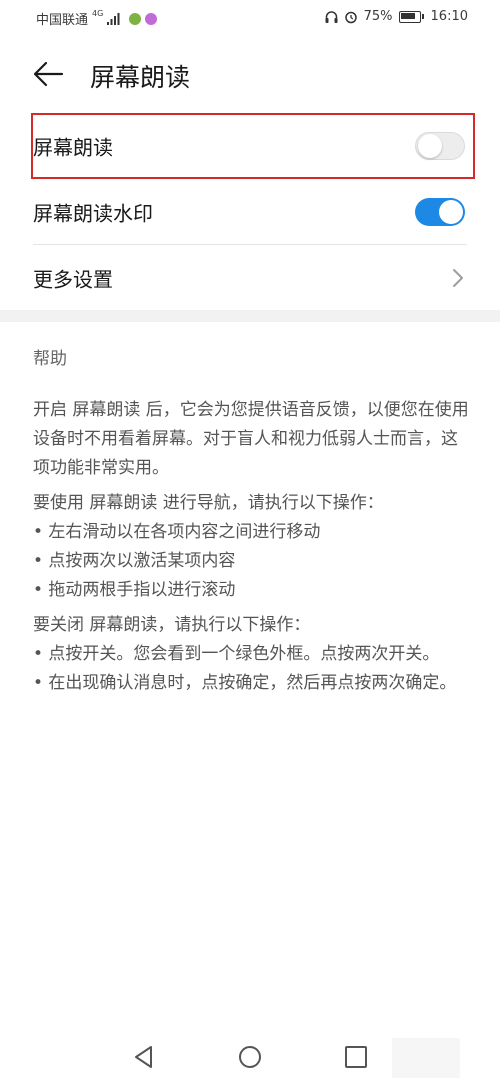  What do you see at coordinates (331, 16) in the screenshot?
I see `headset-icon` at bounding box center [331, 16].